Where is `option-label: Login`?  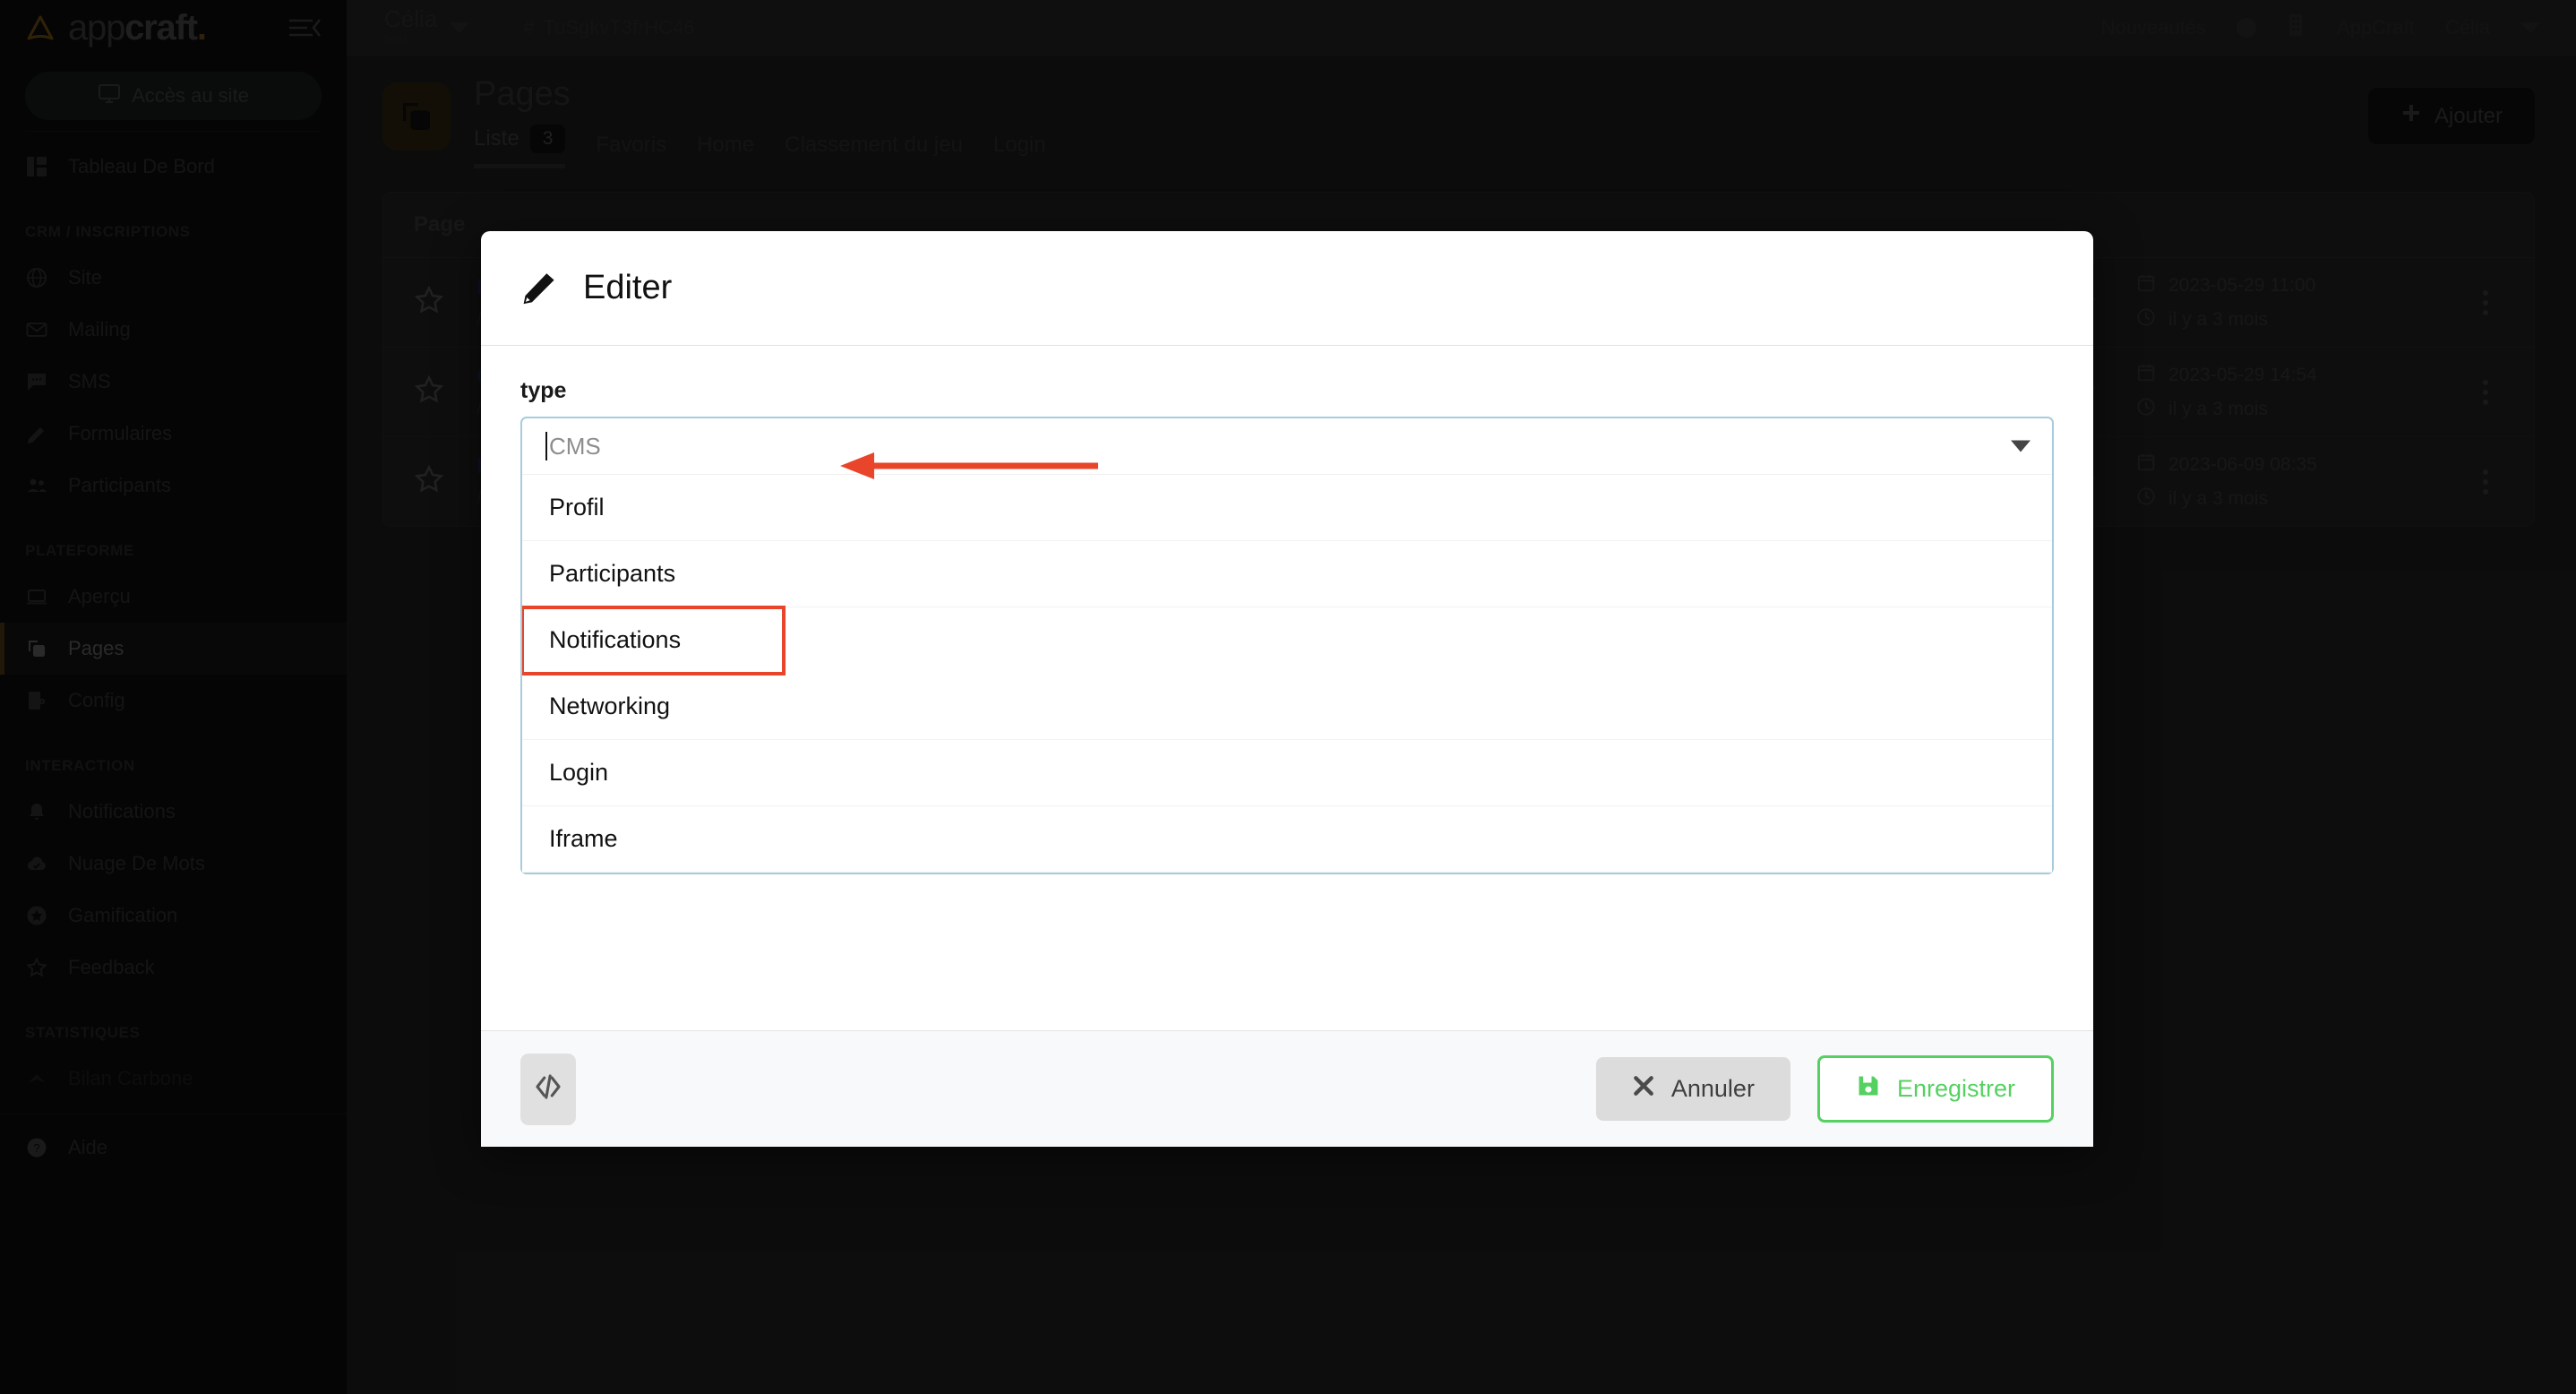 option-label: Login is located at coordinates (579, 772).